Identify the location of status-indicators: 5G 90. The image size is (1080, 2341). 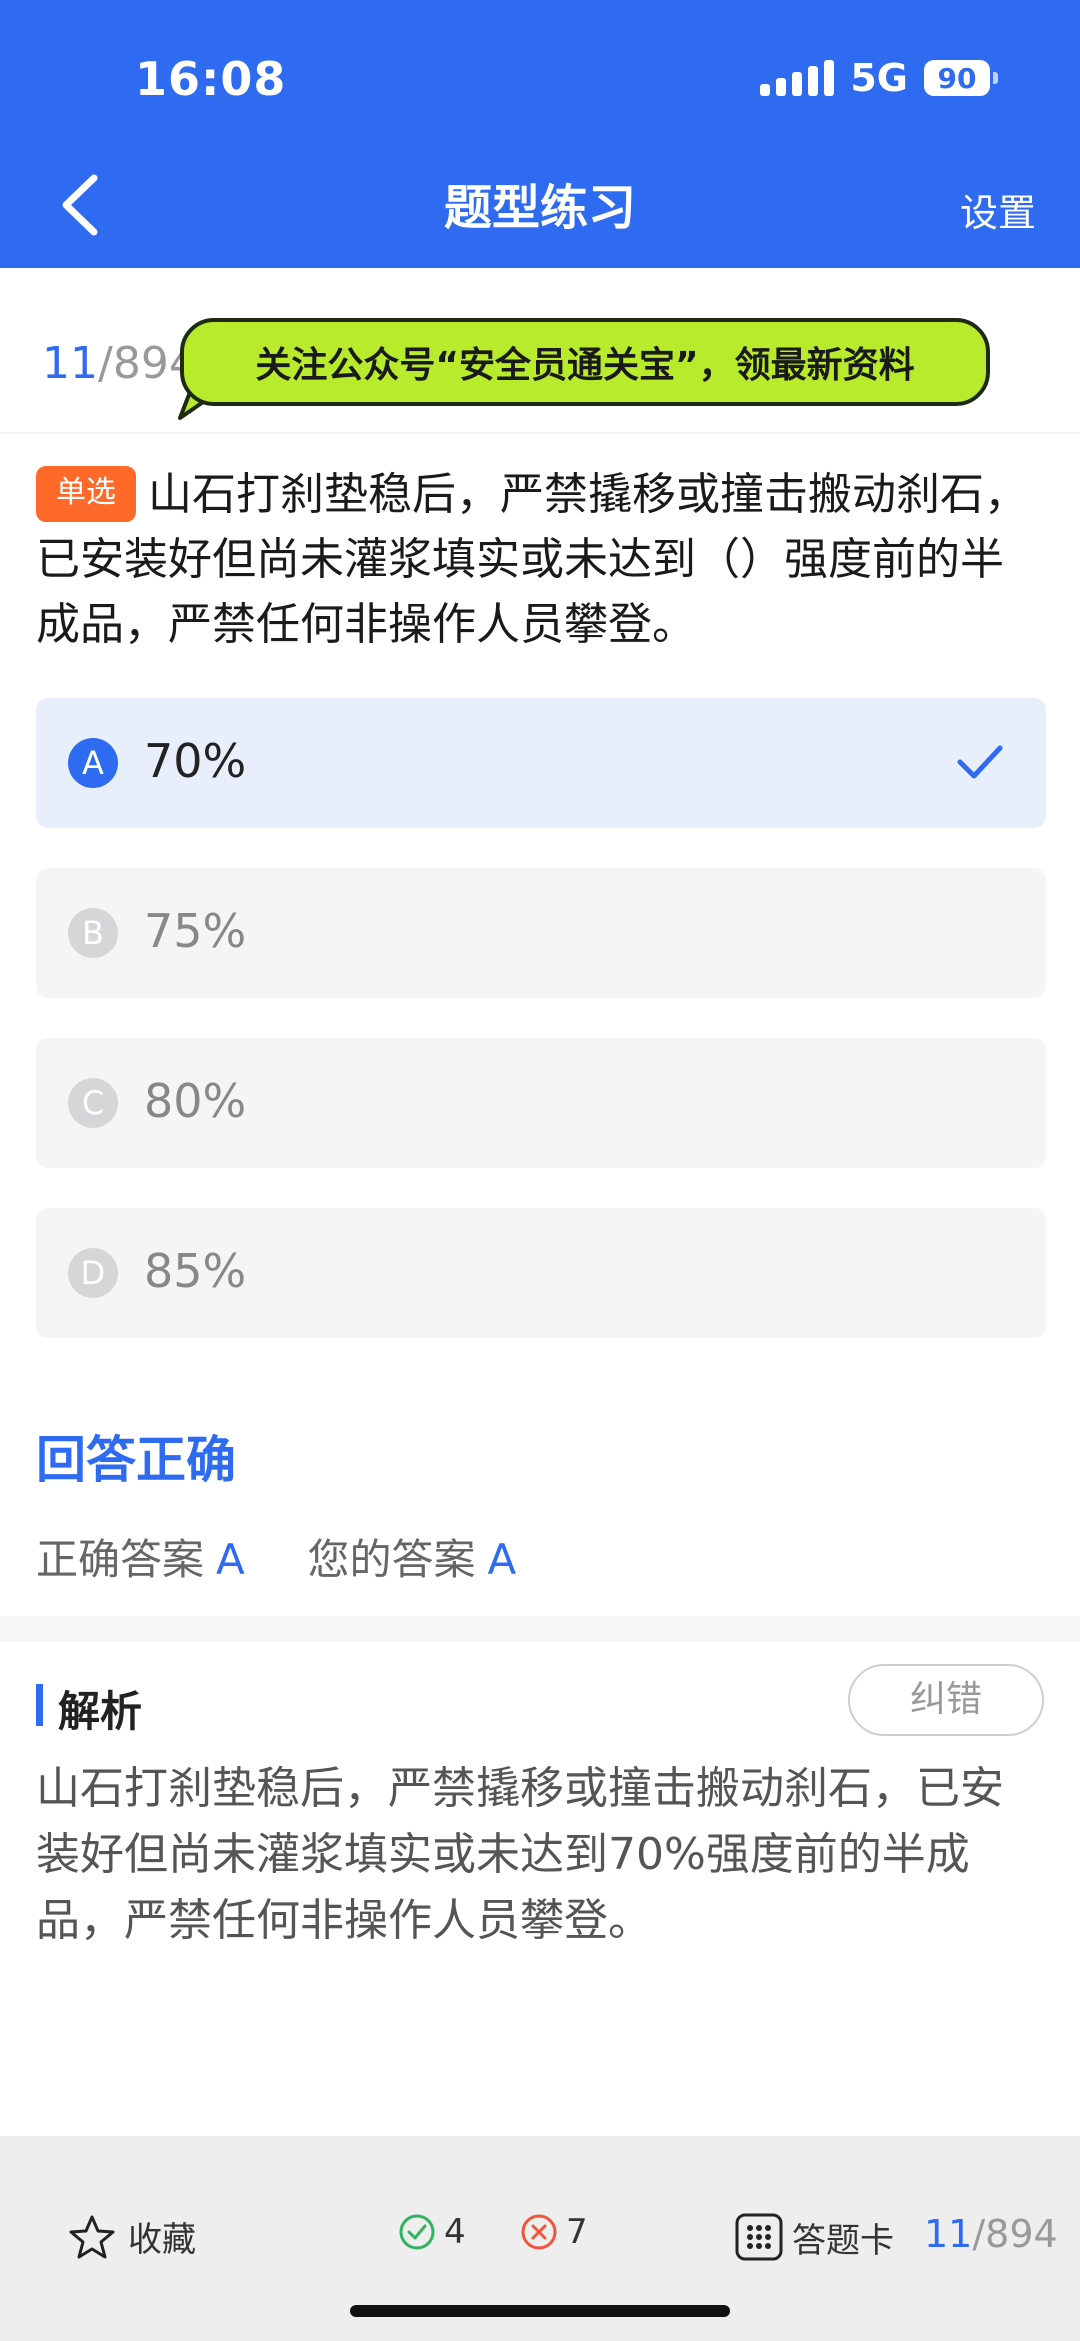
(879, 78).